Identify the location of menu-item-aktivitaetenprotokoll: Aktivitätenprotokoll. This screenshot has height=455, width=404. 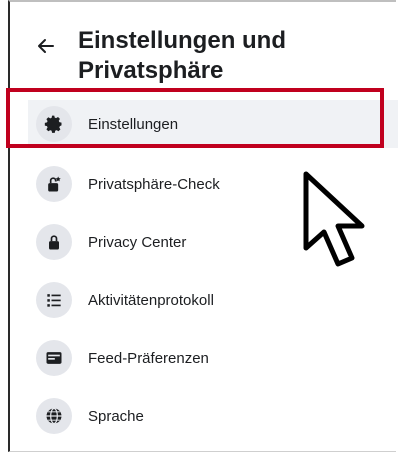
(213, 300).